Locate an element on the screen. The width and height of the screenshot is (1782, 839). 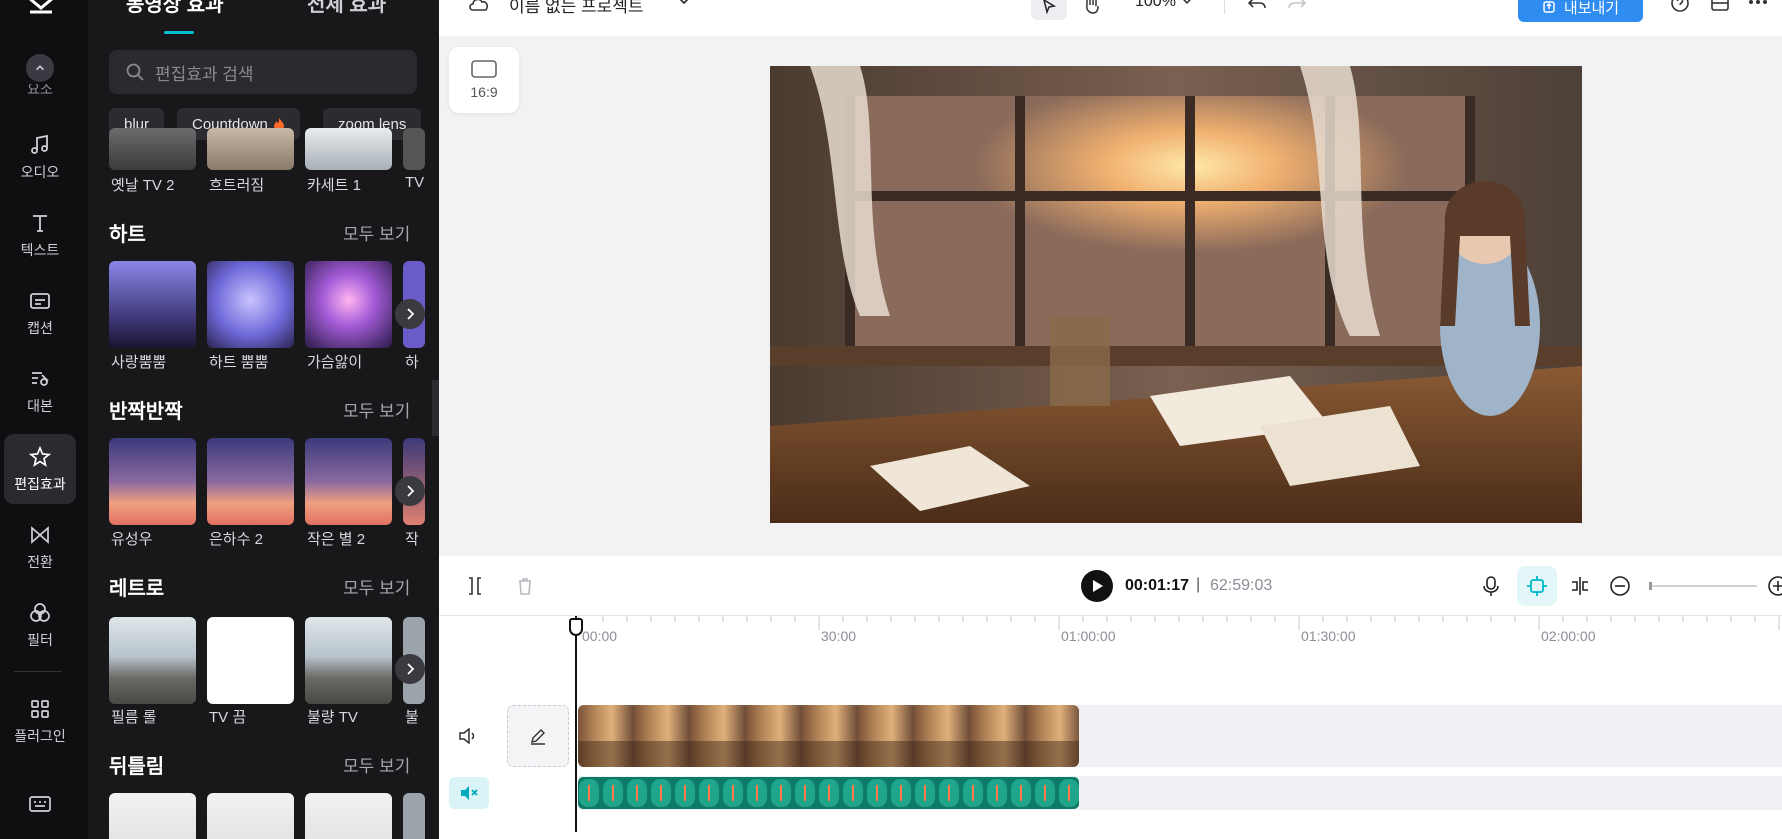
magnet-icon is located at coordinates (1537, 586).